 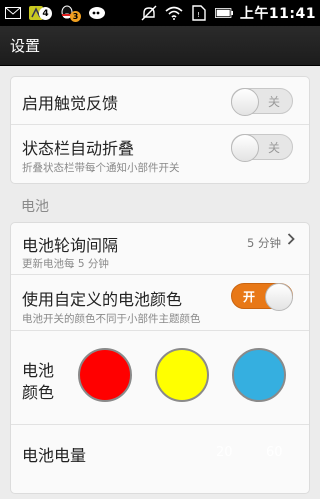 What do you see at coordinates (160, 101) in the screenshot?
I see `haptic-feedback-row: 启用触觉反馈 关` at bounding box center [160, 101].